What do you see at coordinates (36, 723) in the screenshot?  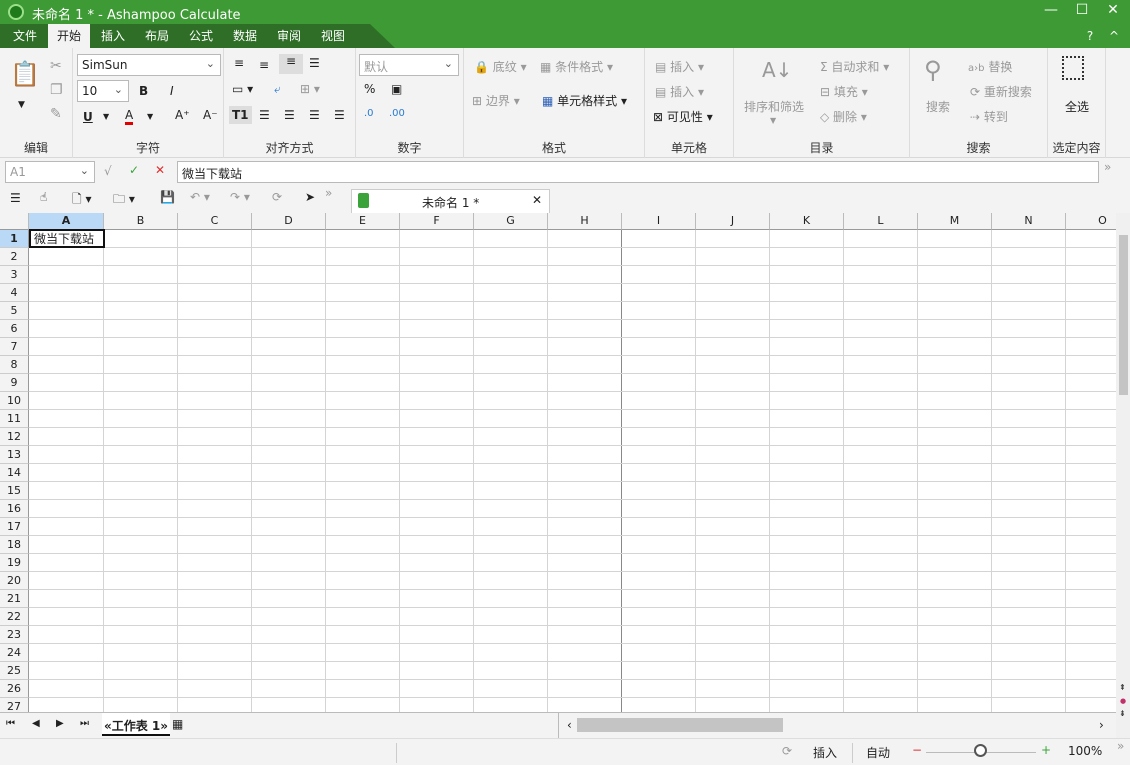 I see `prev-sheet-icon: ◀` at bounding box center [36, 723].